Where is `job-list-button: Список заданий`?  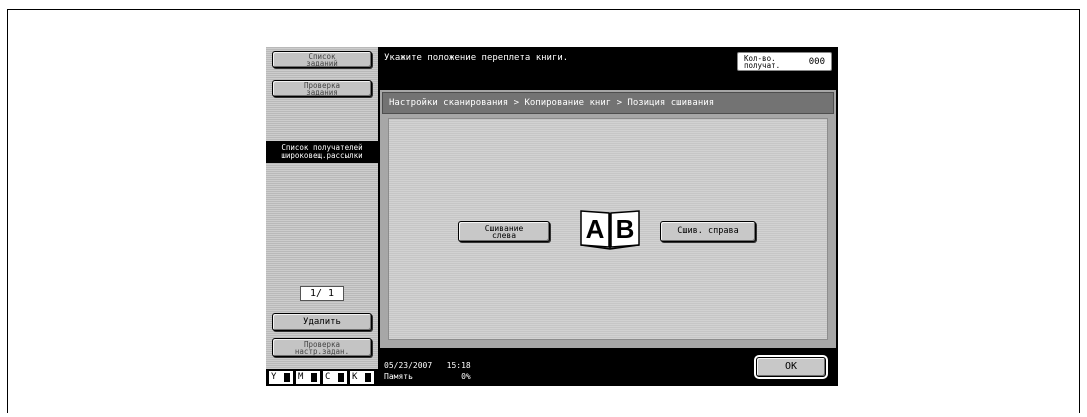
job-list-button: Список заданий is located at coordinates (322, 59).